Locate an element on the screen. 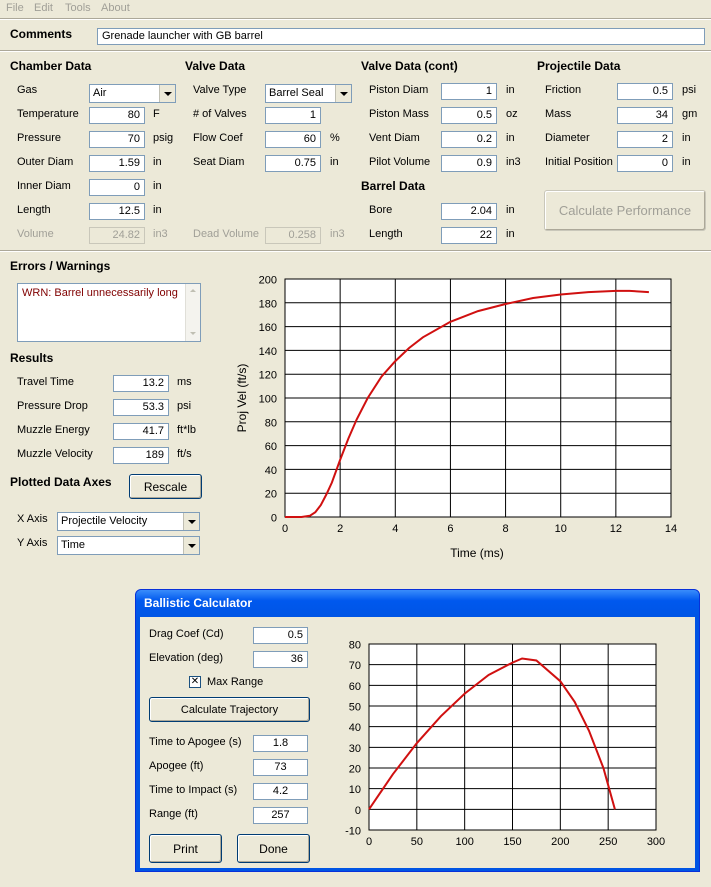 This screenshot has height=887, width=711. menu-bar: File Edit Tools About is located at coordinates (355, 8).